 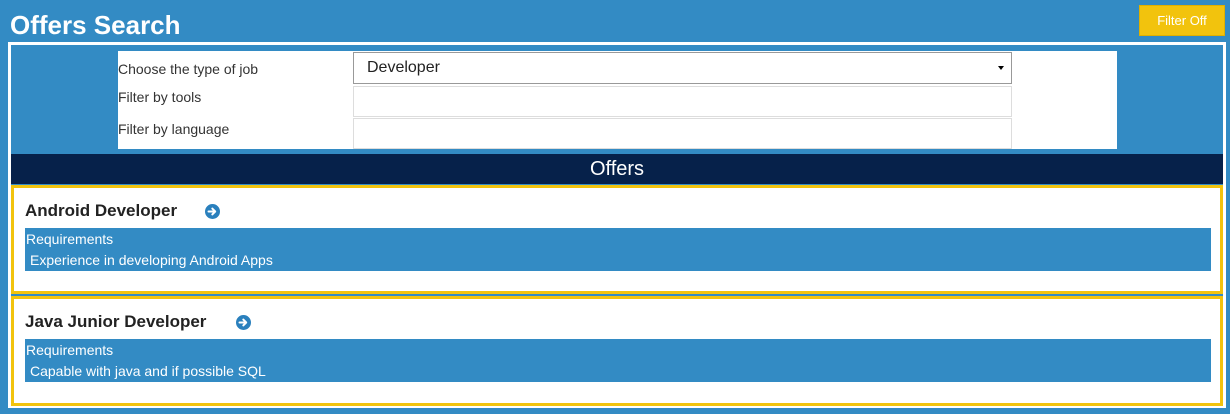 What do you see at coordinates (160, 97) in the screenshot?
I see `tools-filter-label: Filter by tools` at bounding box center [160, 97].